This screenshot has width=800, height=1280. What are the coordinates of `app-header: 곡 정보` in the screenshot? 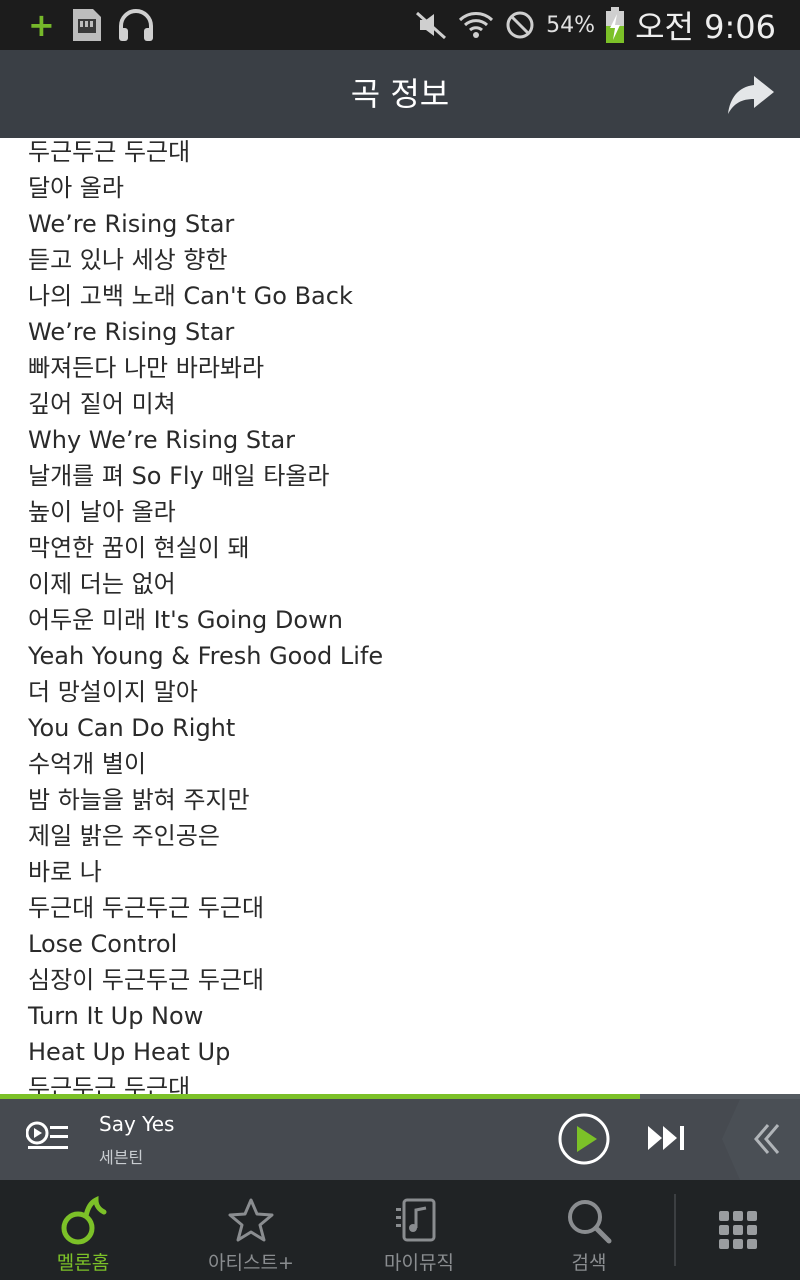 It's located at (400, 94).